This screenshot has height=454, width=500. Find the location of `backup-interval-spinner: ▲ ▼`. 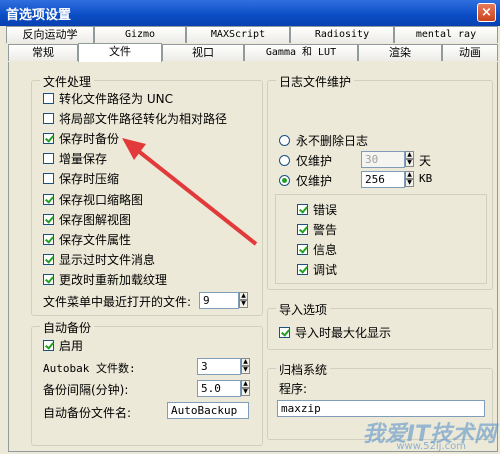

backup-interval-spinner: ▲ ▼ is located at coordinates (245, 388).